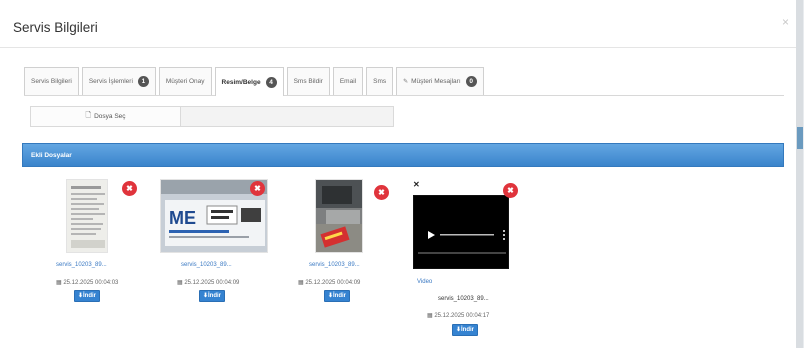 The width and height of the screenshot is (804, 348). I want to click on svg-text: ME, so click(182, 218).